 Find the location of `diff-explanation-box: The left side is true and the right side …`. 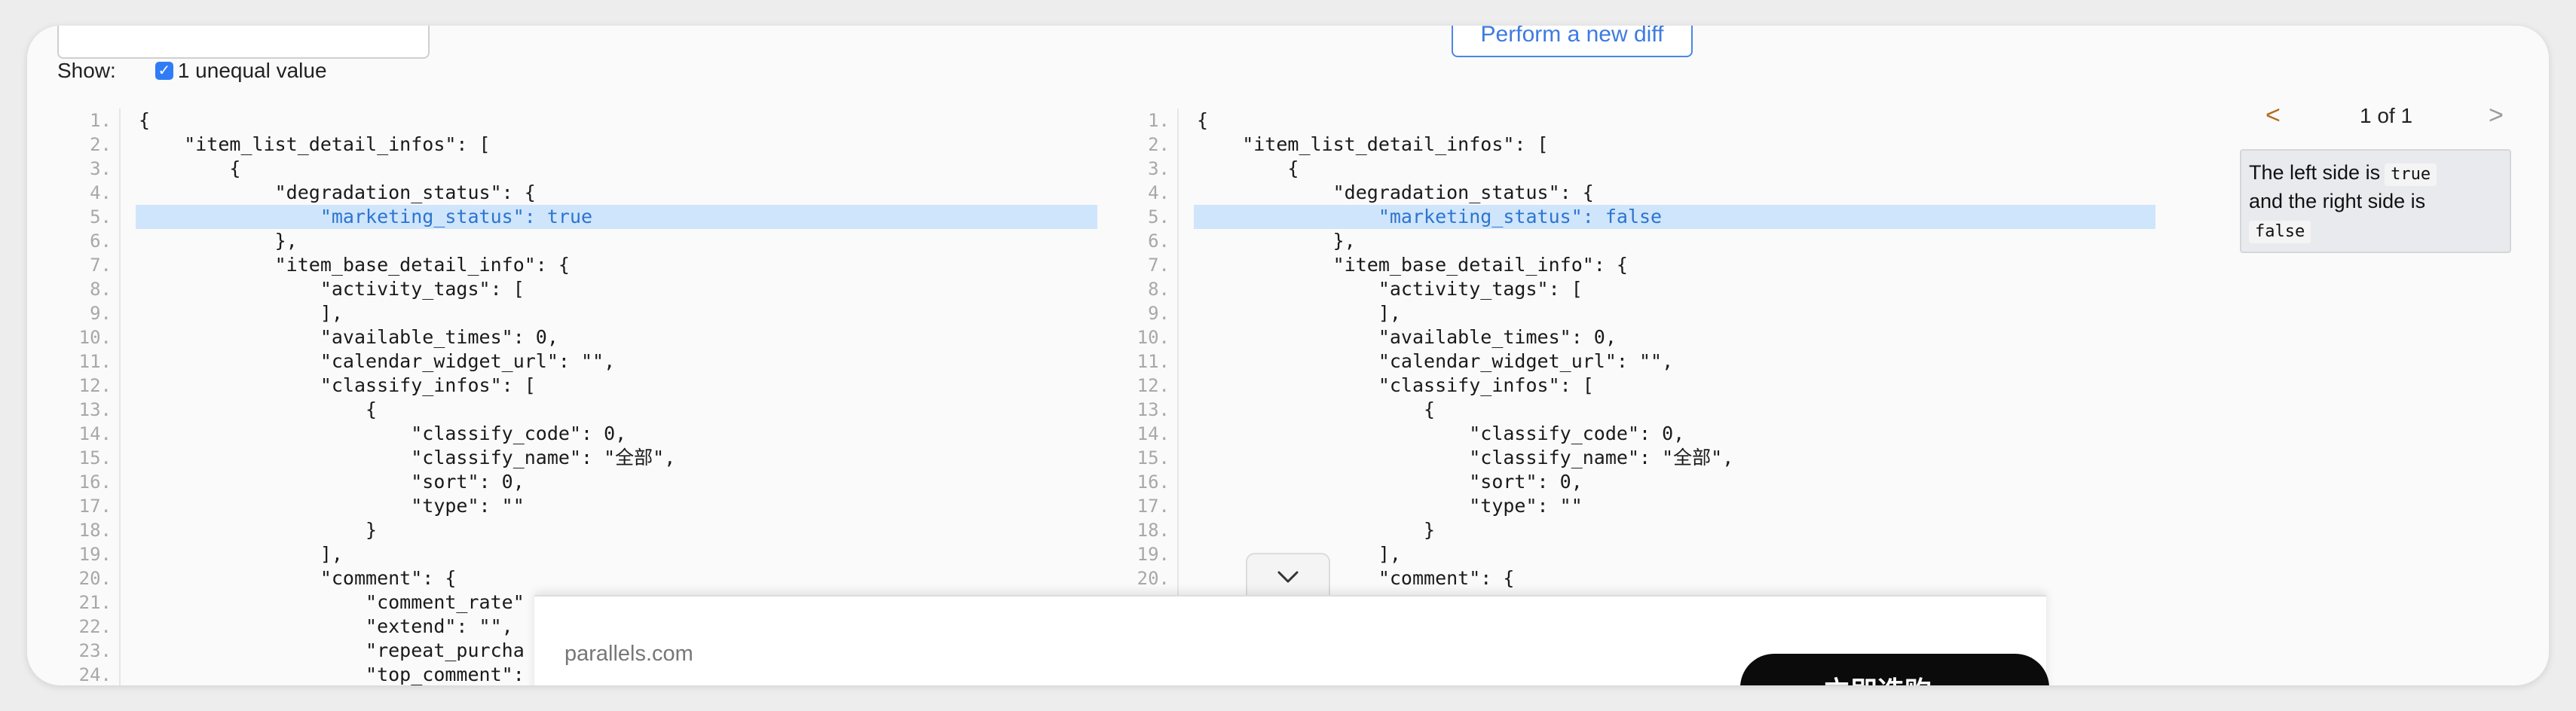

diff-explanation-box: The left side is true and the right side … is located at coordinates (2375, 201).